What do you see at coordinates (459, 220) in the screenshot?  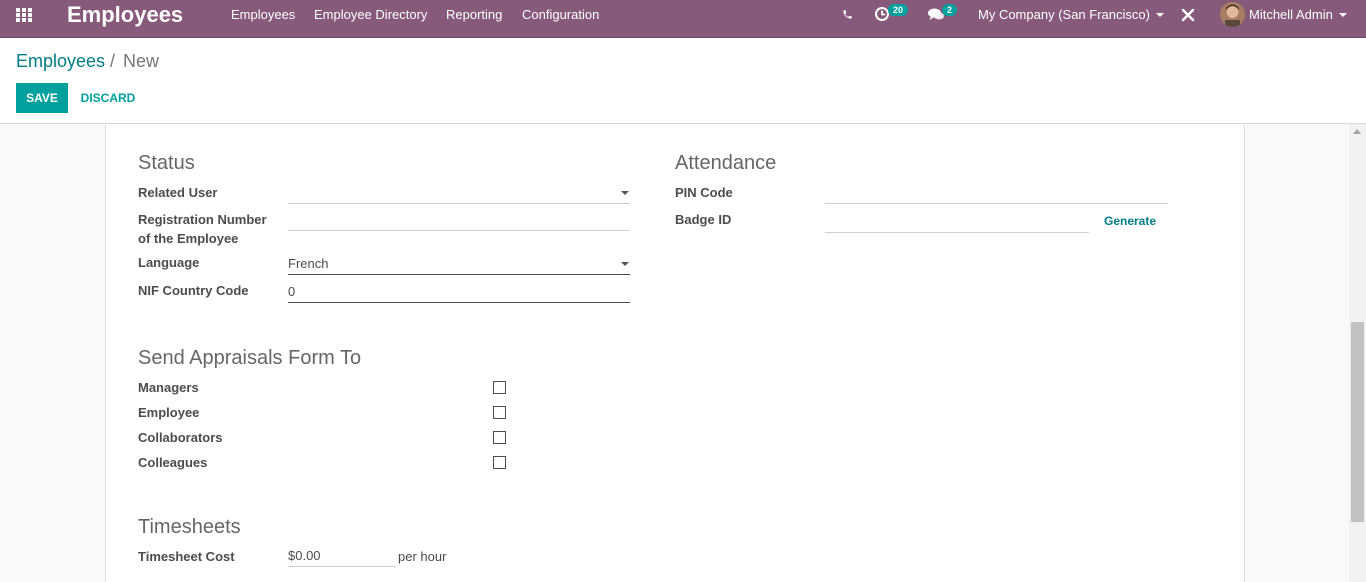 I see `registration-number-field` at bounding box center [459, 220].